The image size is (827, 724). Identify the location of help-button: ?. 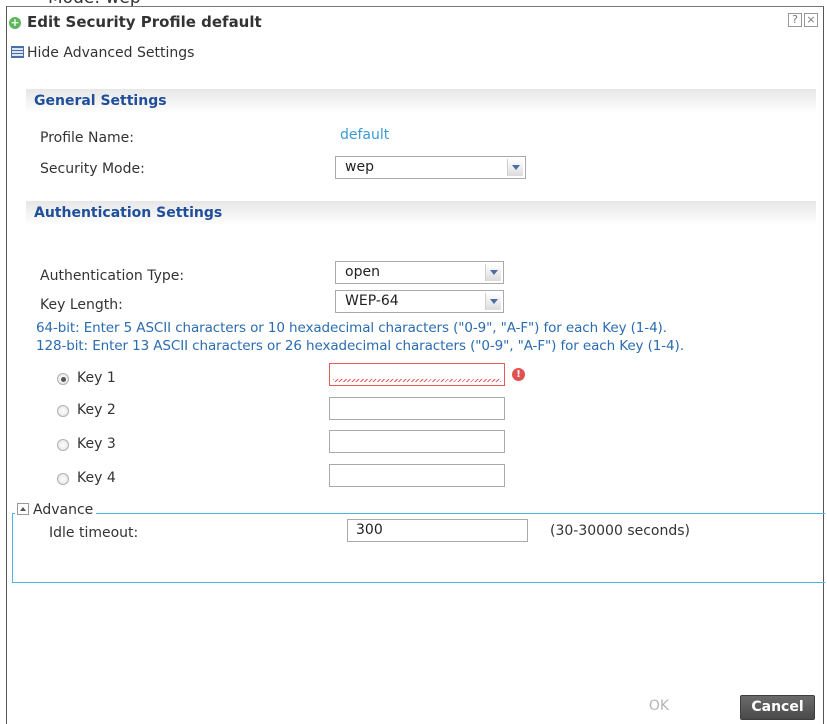
(795, 20).